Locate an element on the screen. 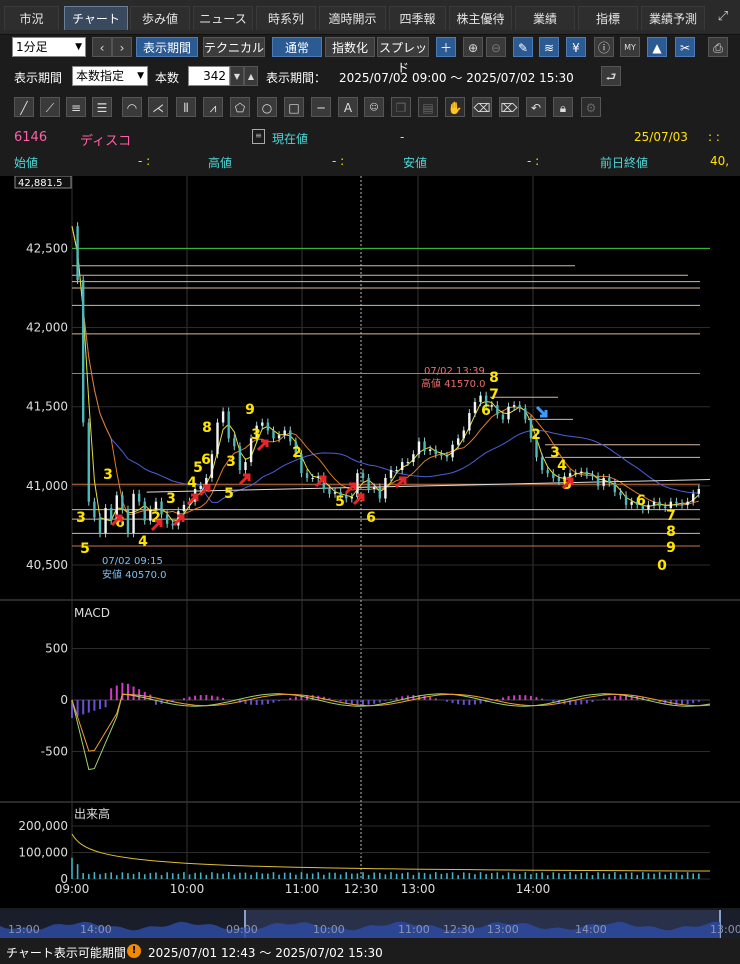 Image resolution: width=740 pixels, height=964 pixels. area-chart-icon: ▲ is located at coordinates (657, 47).